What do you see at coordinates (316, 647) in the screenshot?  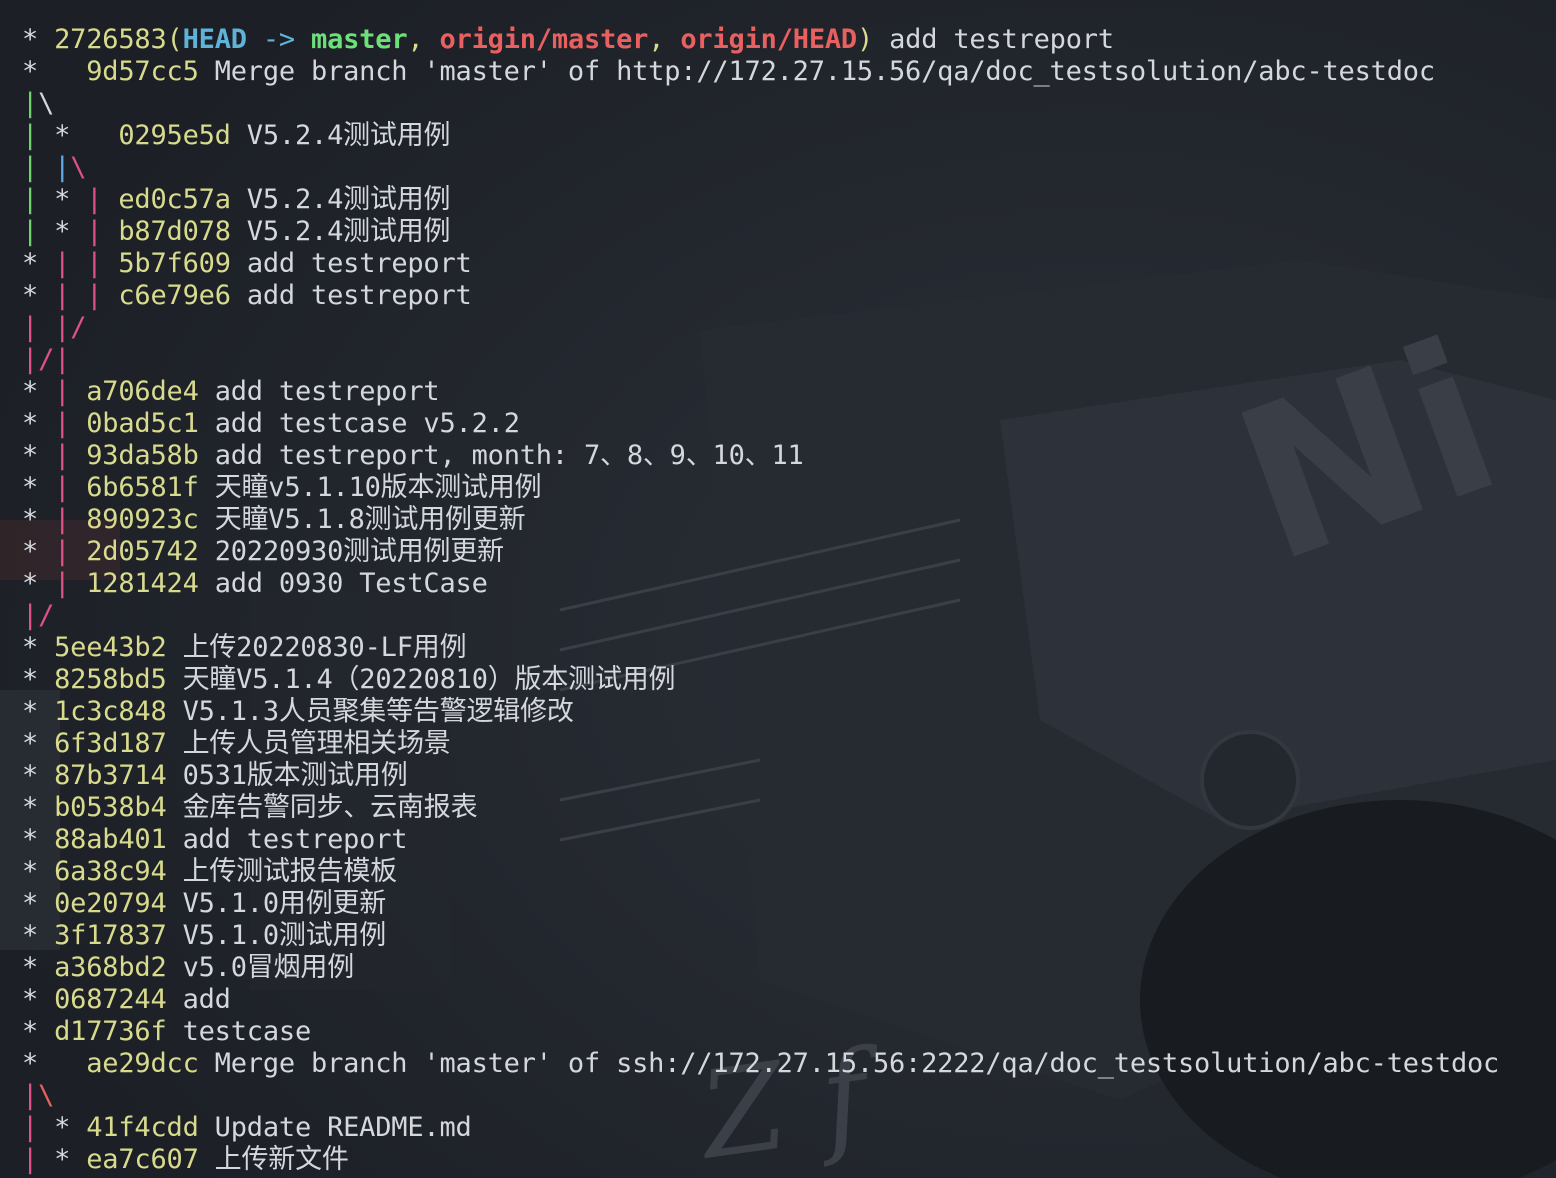 I see `commit-message: 上传20220830-LF用例` at bounding box center [316, 647].